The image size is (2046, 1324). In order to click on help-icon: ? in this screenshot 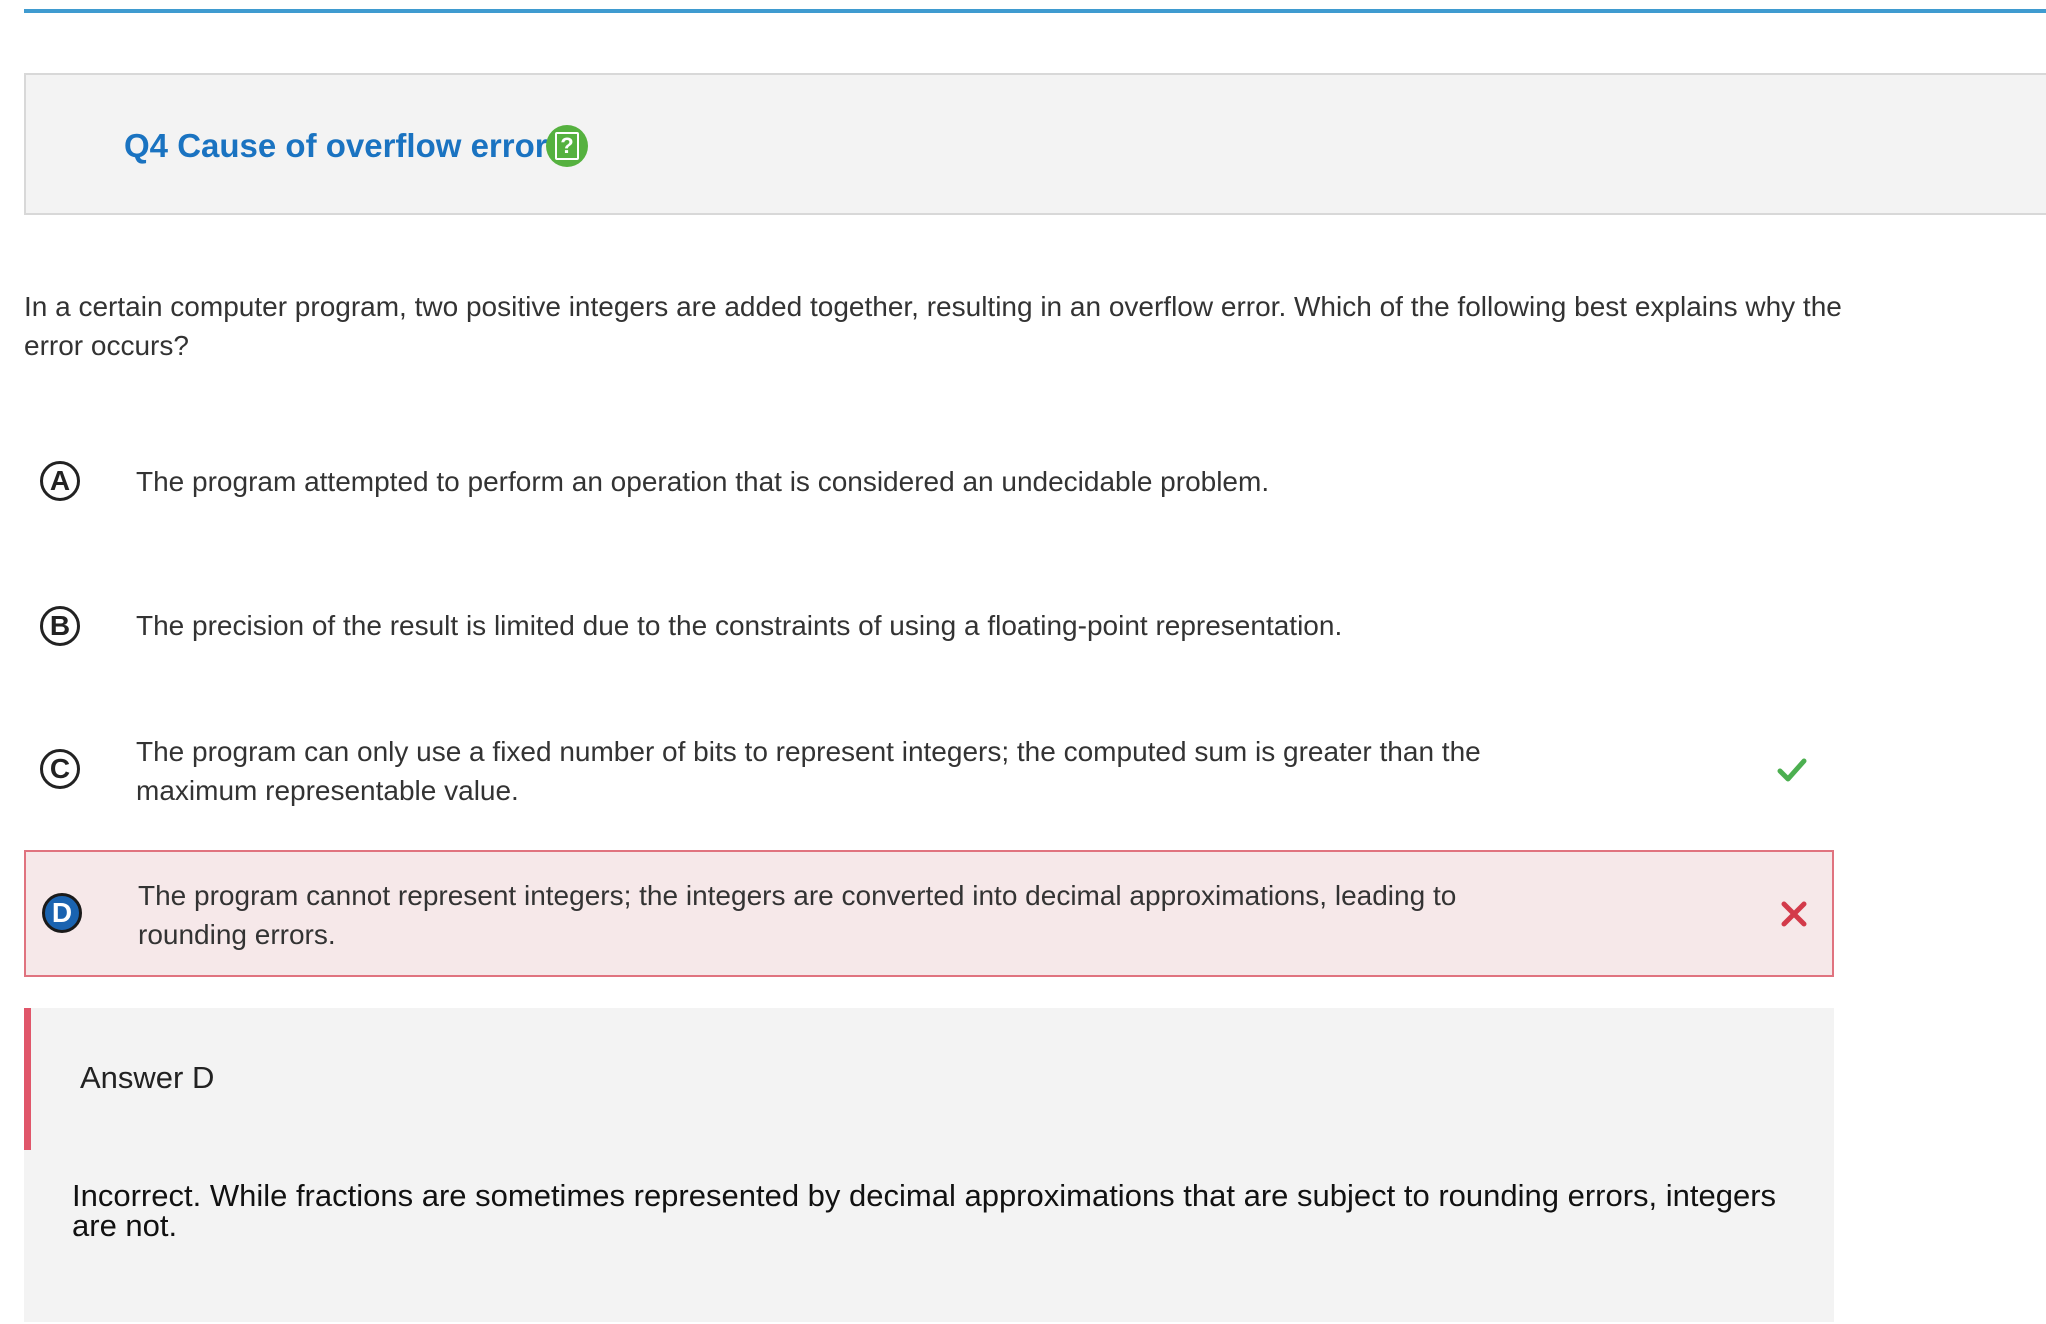, I will do `click(567, 146)`.